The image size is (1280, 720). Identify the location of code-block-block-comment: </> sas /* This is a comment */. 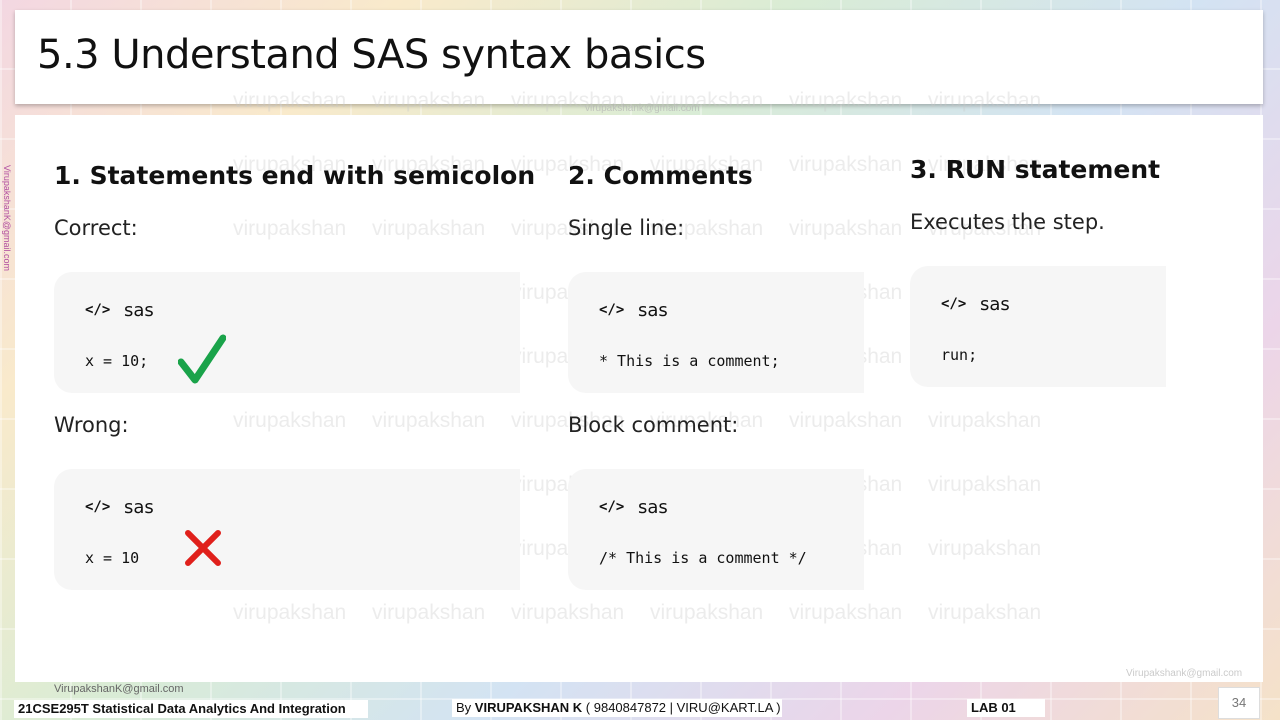
(716, 529).